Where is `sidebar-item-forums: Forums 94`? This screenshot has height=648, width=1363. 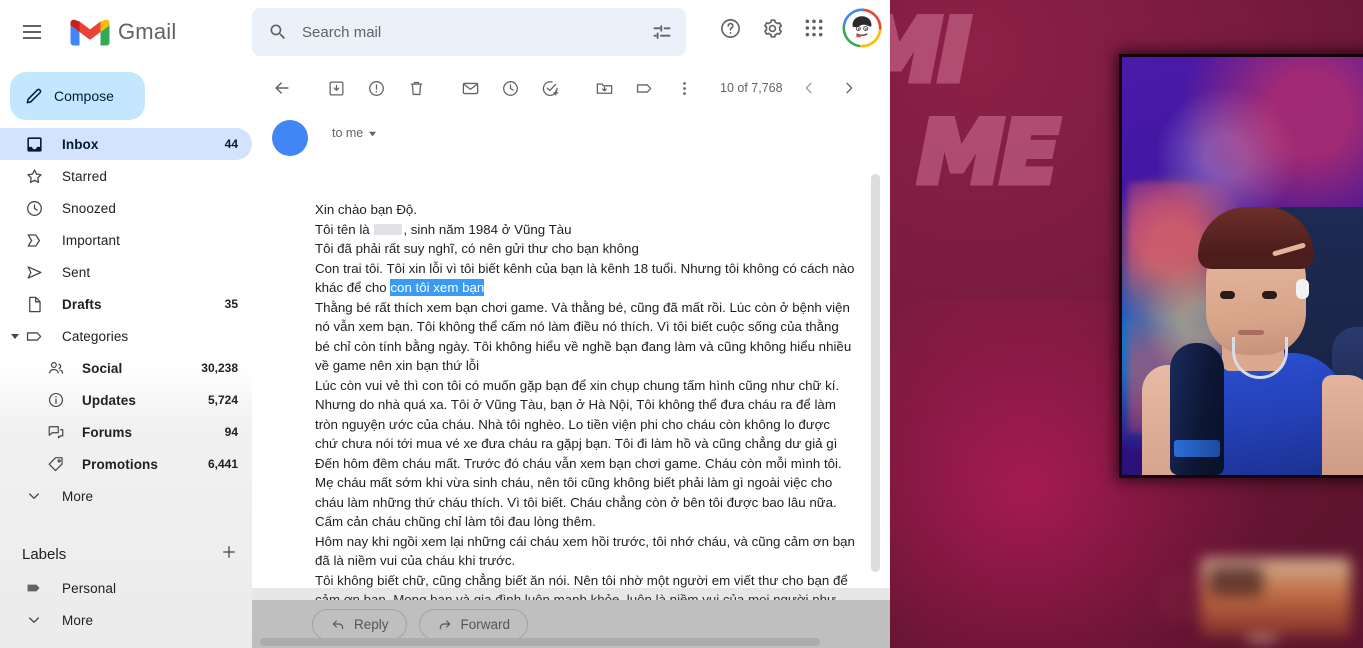 sidebar-item-forums: Forums 94 is located at coordinates (126, 432).